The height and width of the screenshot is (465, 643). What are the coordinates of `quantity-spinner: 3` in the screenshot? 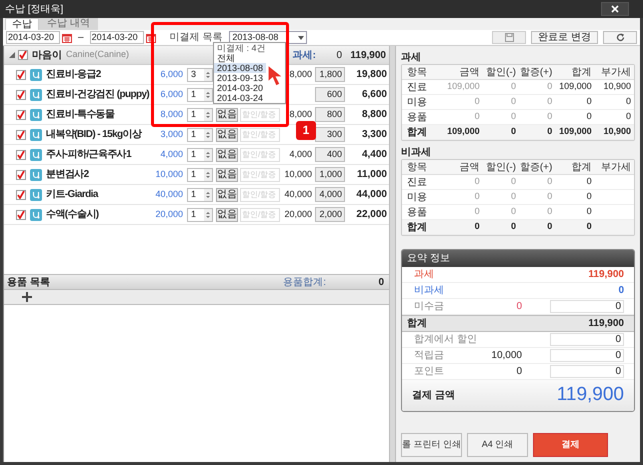 It's located at (200, 75).